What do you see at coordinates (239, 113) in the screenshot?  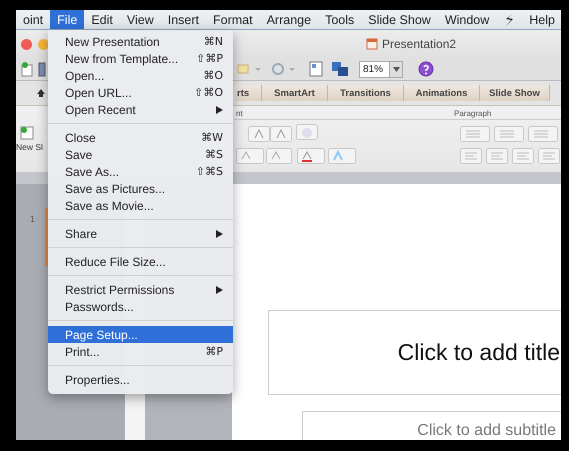 I see `ribbon-group-label: nt` at bounding box center [239, 113].